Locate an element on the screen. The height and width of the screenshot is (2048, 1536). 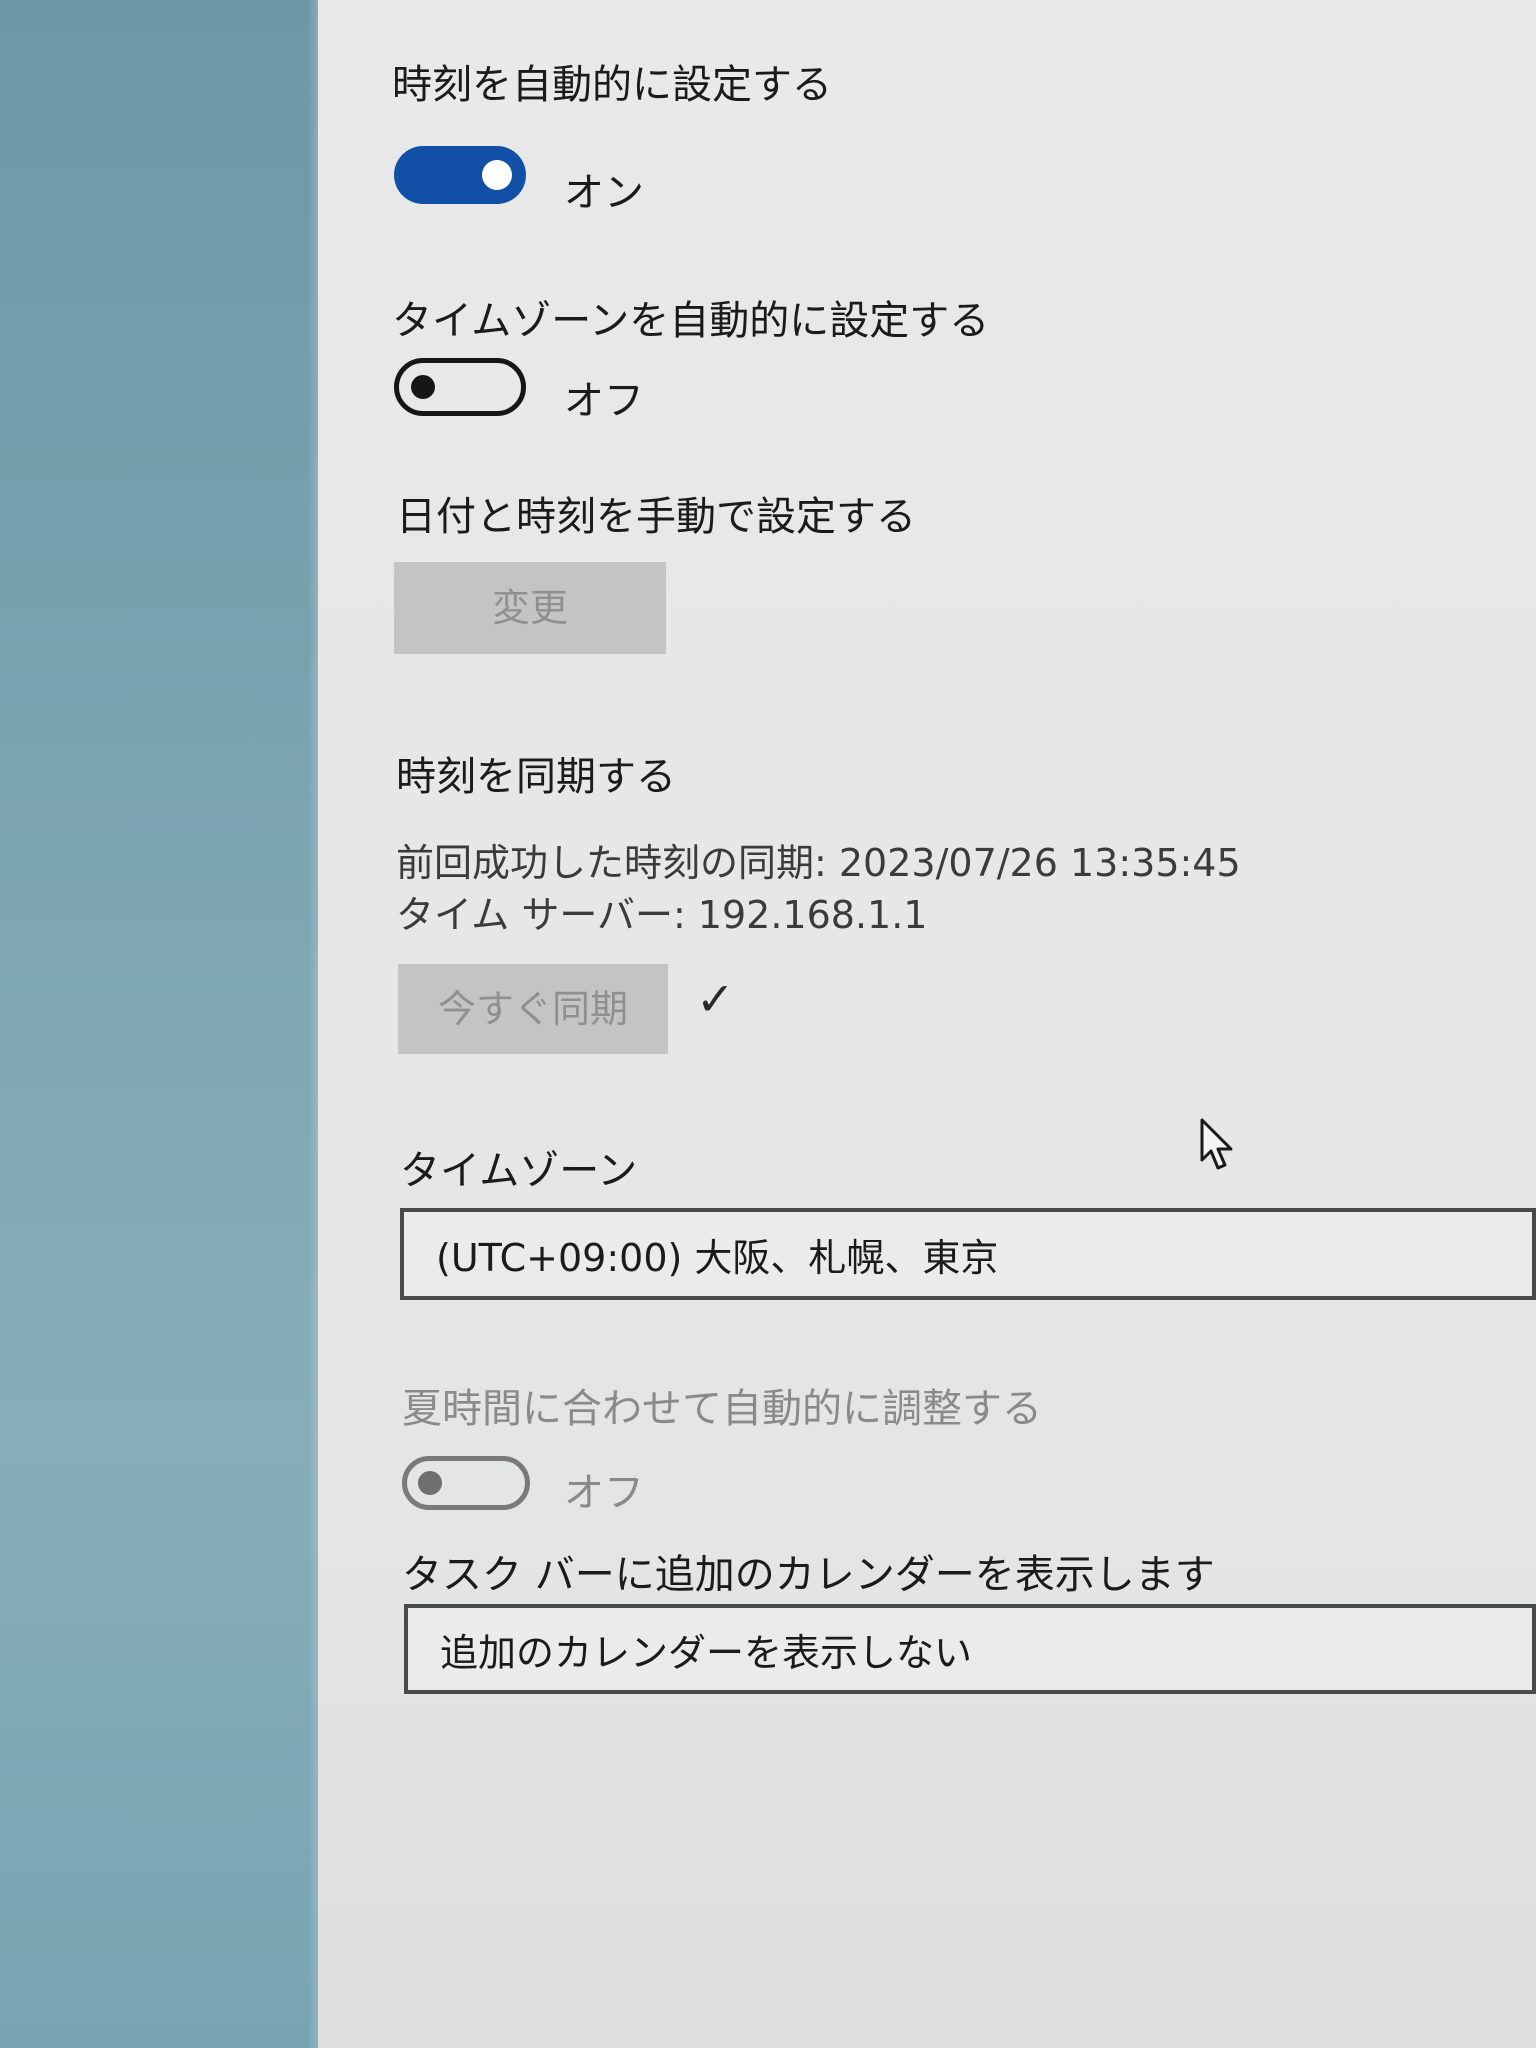
check-icon: ✓ is located at coordinates (715, 999).